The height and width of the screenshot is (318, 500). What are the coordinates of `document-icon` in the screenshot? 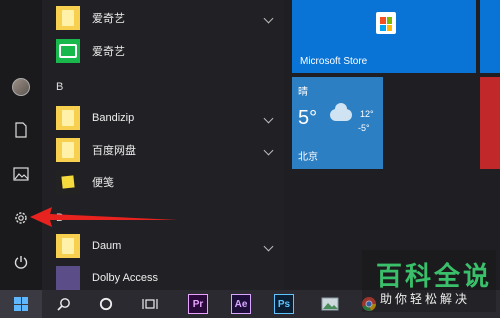 It's located at (21, 130).